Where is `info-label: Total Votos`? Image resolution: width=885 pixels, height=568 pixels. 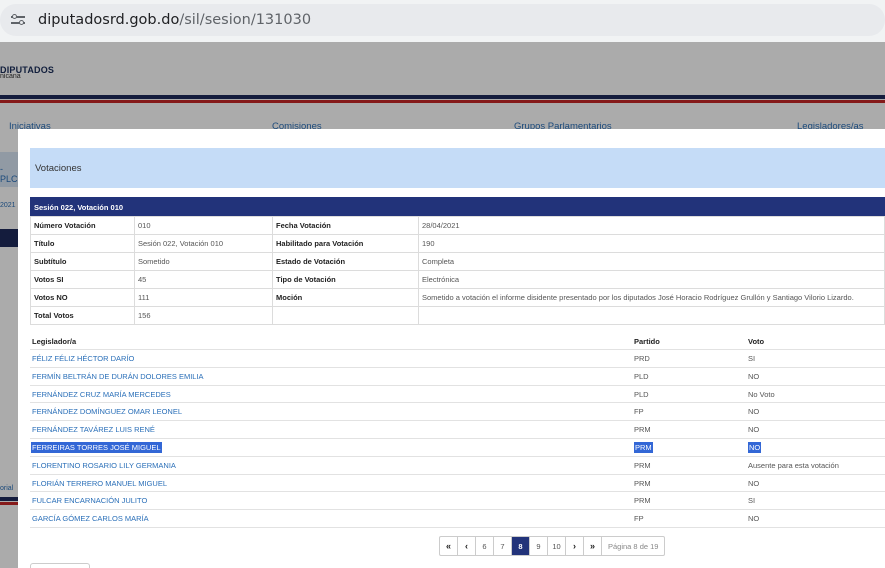 info-label: Total Votos is located at coordinates (82, 315).